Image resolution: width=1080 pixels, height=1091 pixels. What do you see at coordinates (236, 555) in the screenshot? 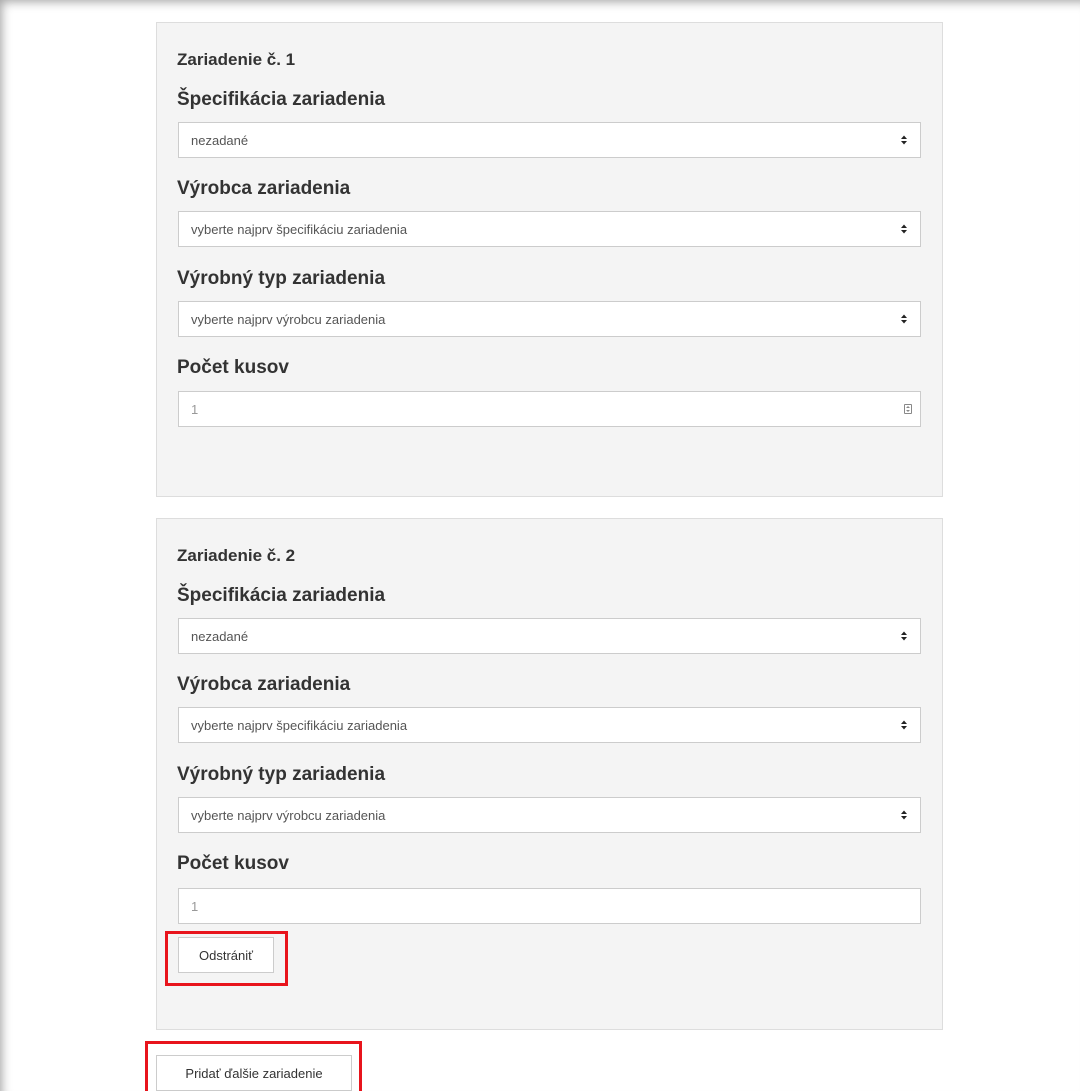
I see `device-title: Zariadenie č. 2` at bounding box center [236, 555].